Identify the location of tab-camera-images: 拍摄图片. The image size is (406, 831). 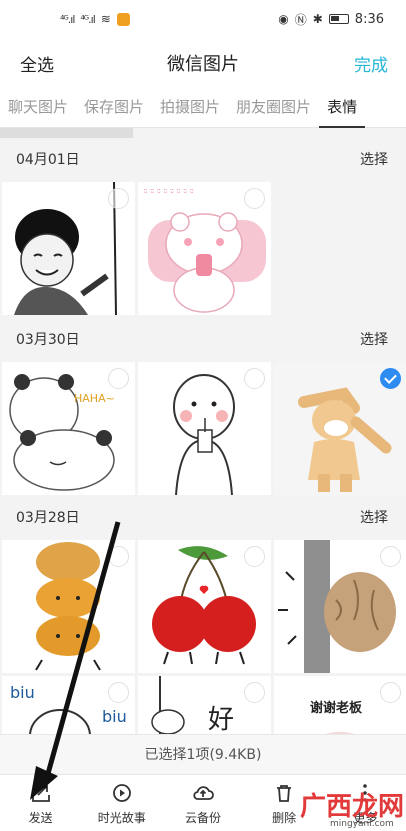
(190, 108).